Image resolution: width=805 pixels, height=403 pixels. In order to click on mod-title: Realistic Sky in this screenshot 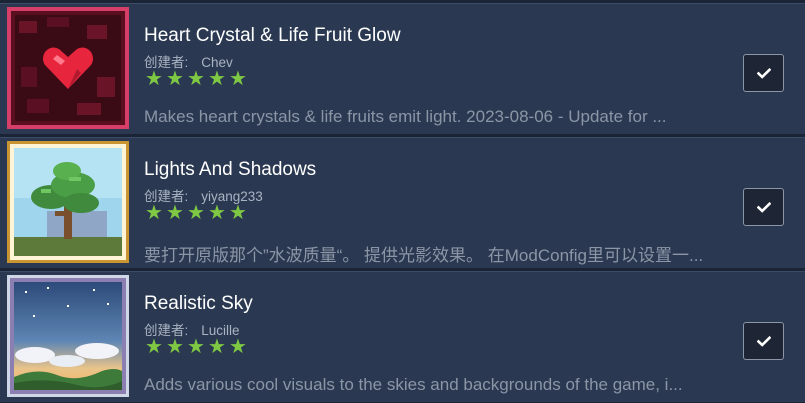, I will do `click(198, 304)`.